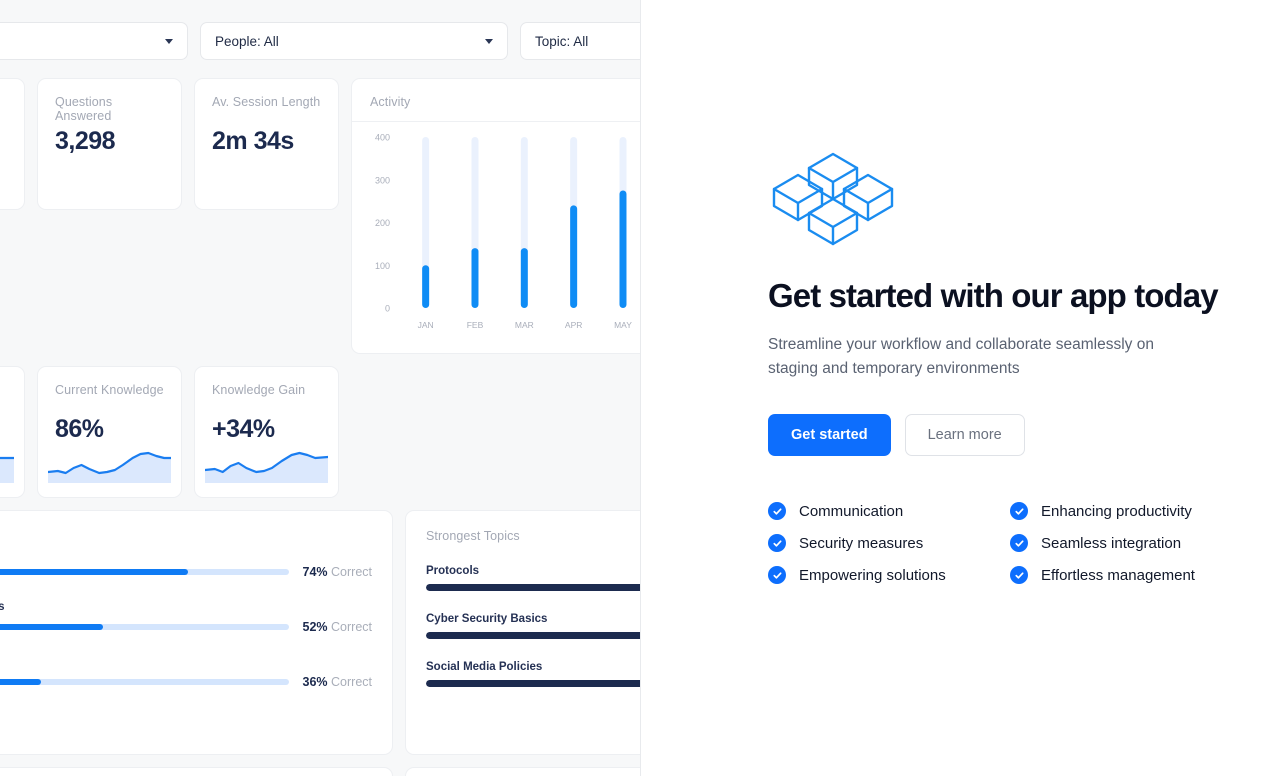 The width and height of the screenshot is (1280, 776). Describe the element at coordinates (473, 536) in the screenshot. I see `strongest-topics-title: Strongest Topics` at that location.